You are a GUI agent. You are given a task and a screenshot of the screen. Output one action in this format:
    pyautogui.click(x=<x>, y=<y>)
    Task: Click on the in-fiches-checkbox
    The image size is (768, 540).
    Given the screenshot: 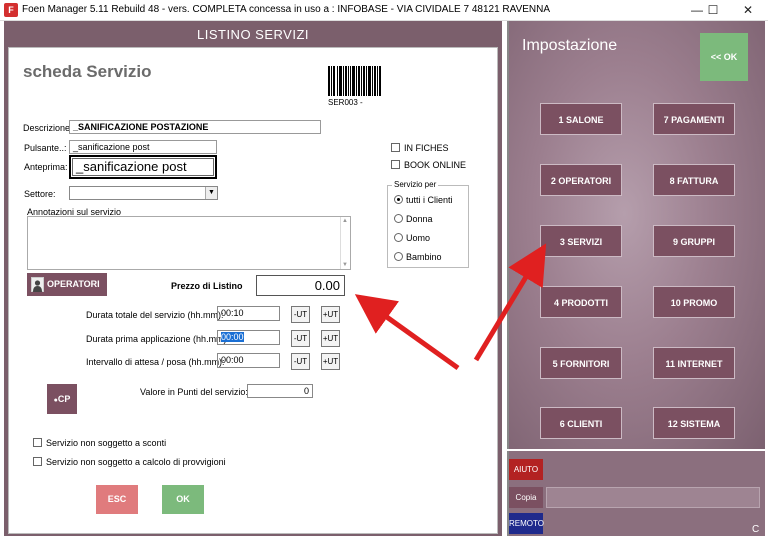 What is the action you would take?
    pyautogui.click(x=395, y=147)
    